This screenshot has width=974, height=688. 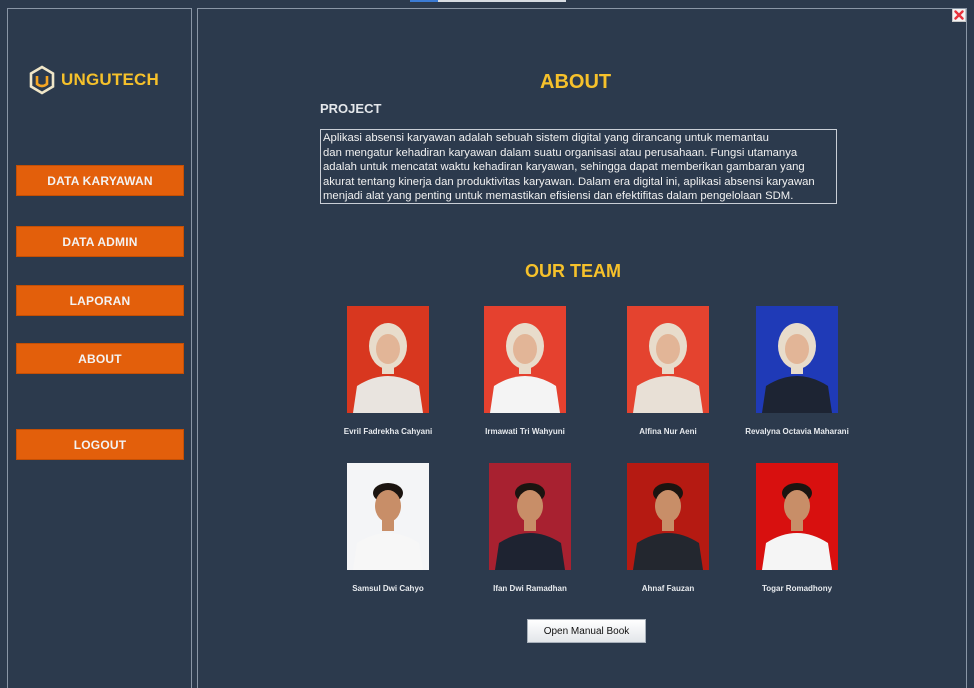 I want to click on open-manual-book-button: Open Manual Book, so click(x=586, y=631).